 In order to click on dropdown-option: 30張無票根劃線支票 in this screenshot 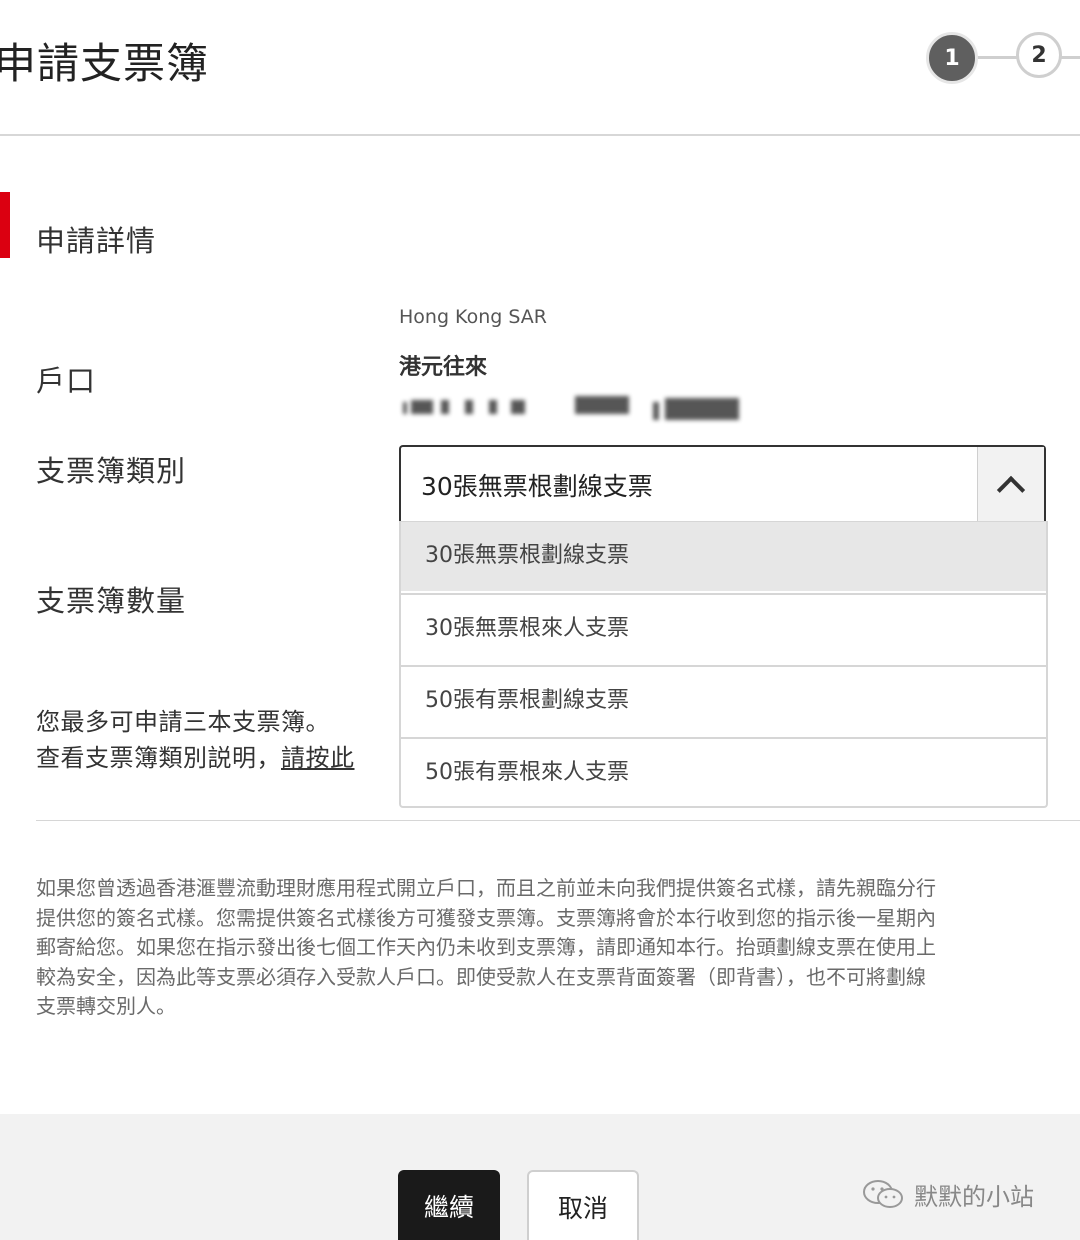, I will do `click(723, 556)`.